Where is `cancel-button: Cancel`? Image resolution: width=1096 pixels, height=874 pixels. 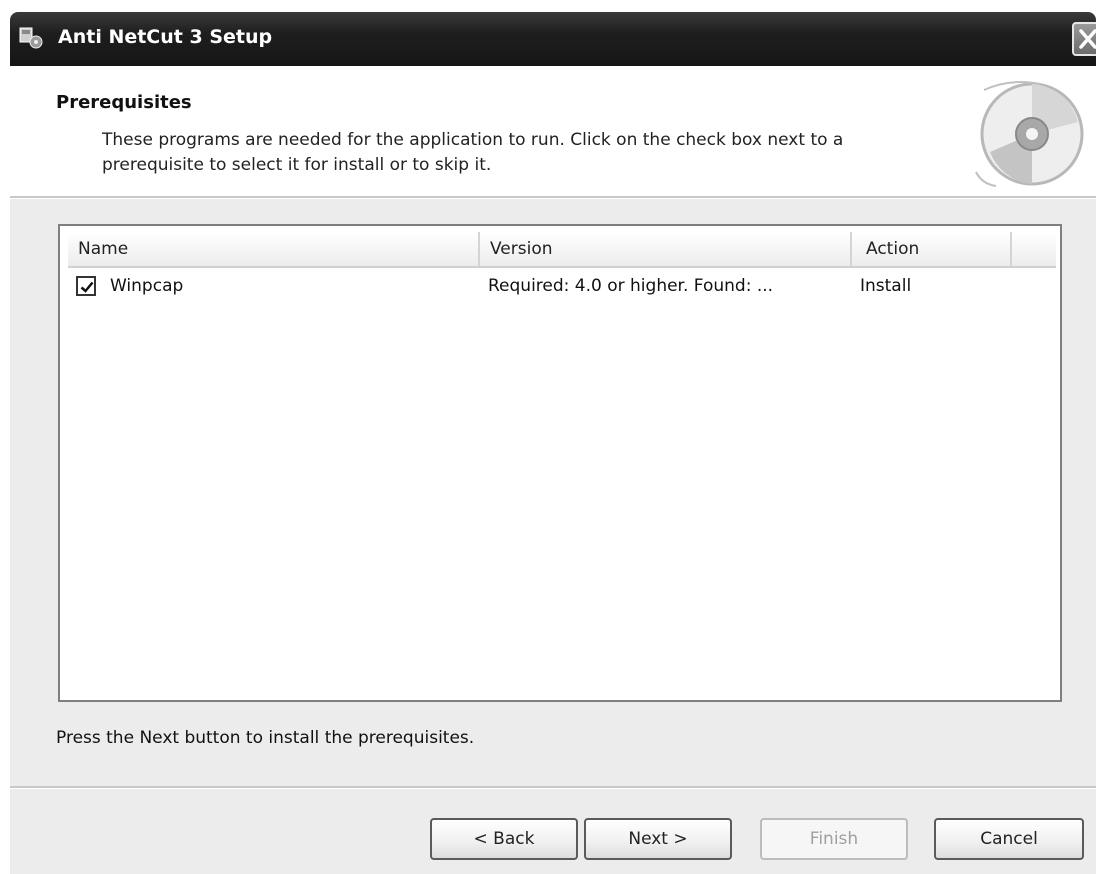 cancel-button: Cancel is located at coordinates (1009, 839).